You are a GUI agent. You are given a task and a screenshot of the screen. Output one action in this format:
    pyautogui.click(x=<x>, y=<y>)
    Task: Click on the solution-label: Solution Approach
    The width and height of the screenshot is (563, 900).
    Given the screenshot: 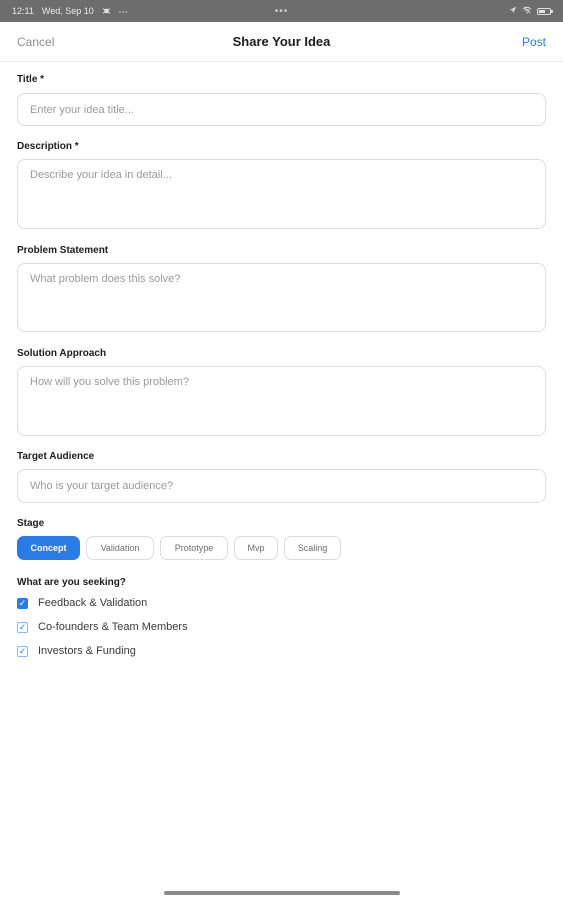 What is the action you would take?
    pyautogui.click(x=62, y=353)
    